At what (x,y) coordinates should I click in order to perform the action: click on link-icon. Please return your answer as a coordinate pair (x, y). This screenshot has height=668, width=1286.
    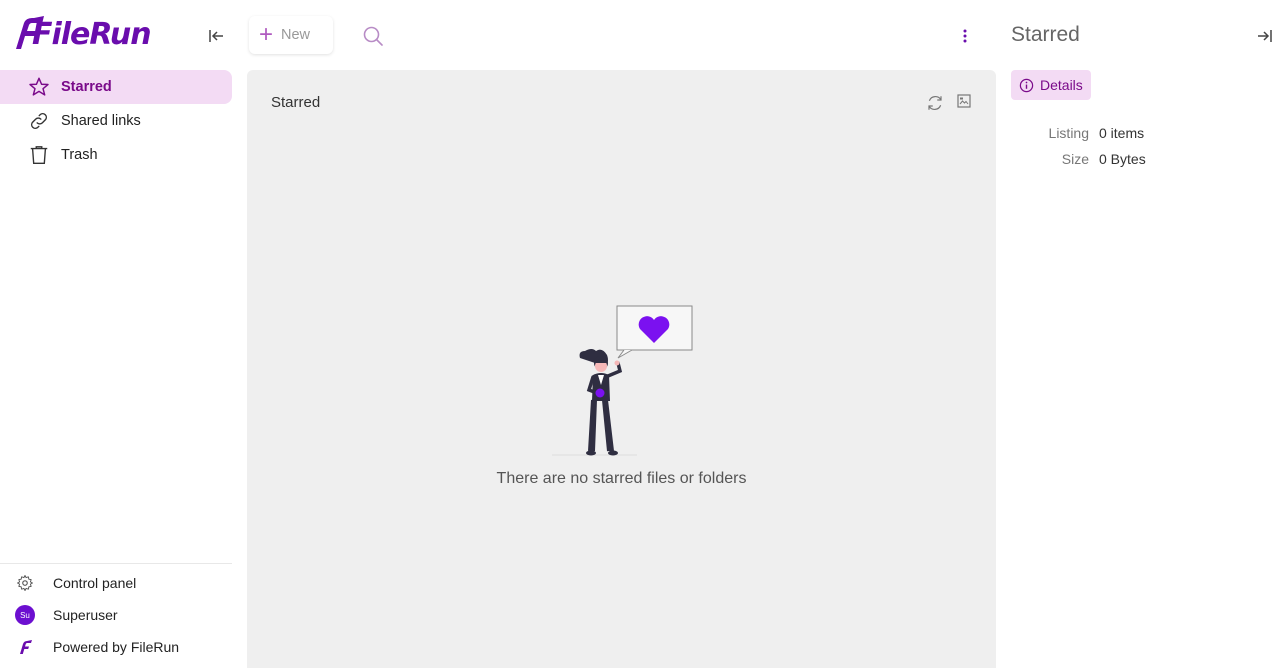
    Looking at the image, I should click on (39, 121).